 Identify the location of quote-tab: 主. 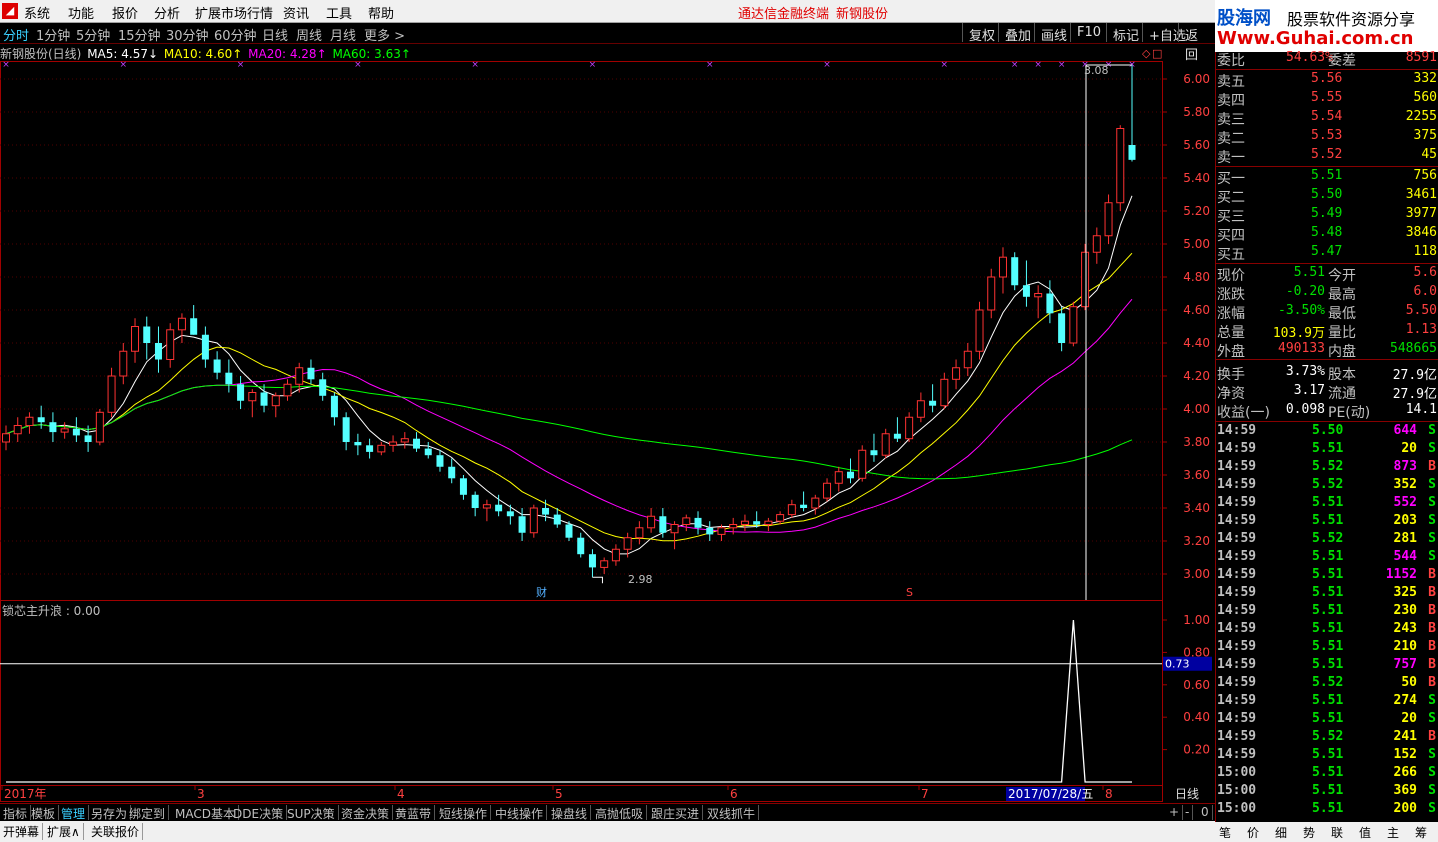
(1393, 832).